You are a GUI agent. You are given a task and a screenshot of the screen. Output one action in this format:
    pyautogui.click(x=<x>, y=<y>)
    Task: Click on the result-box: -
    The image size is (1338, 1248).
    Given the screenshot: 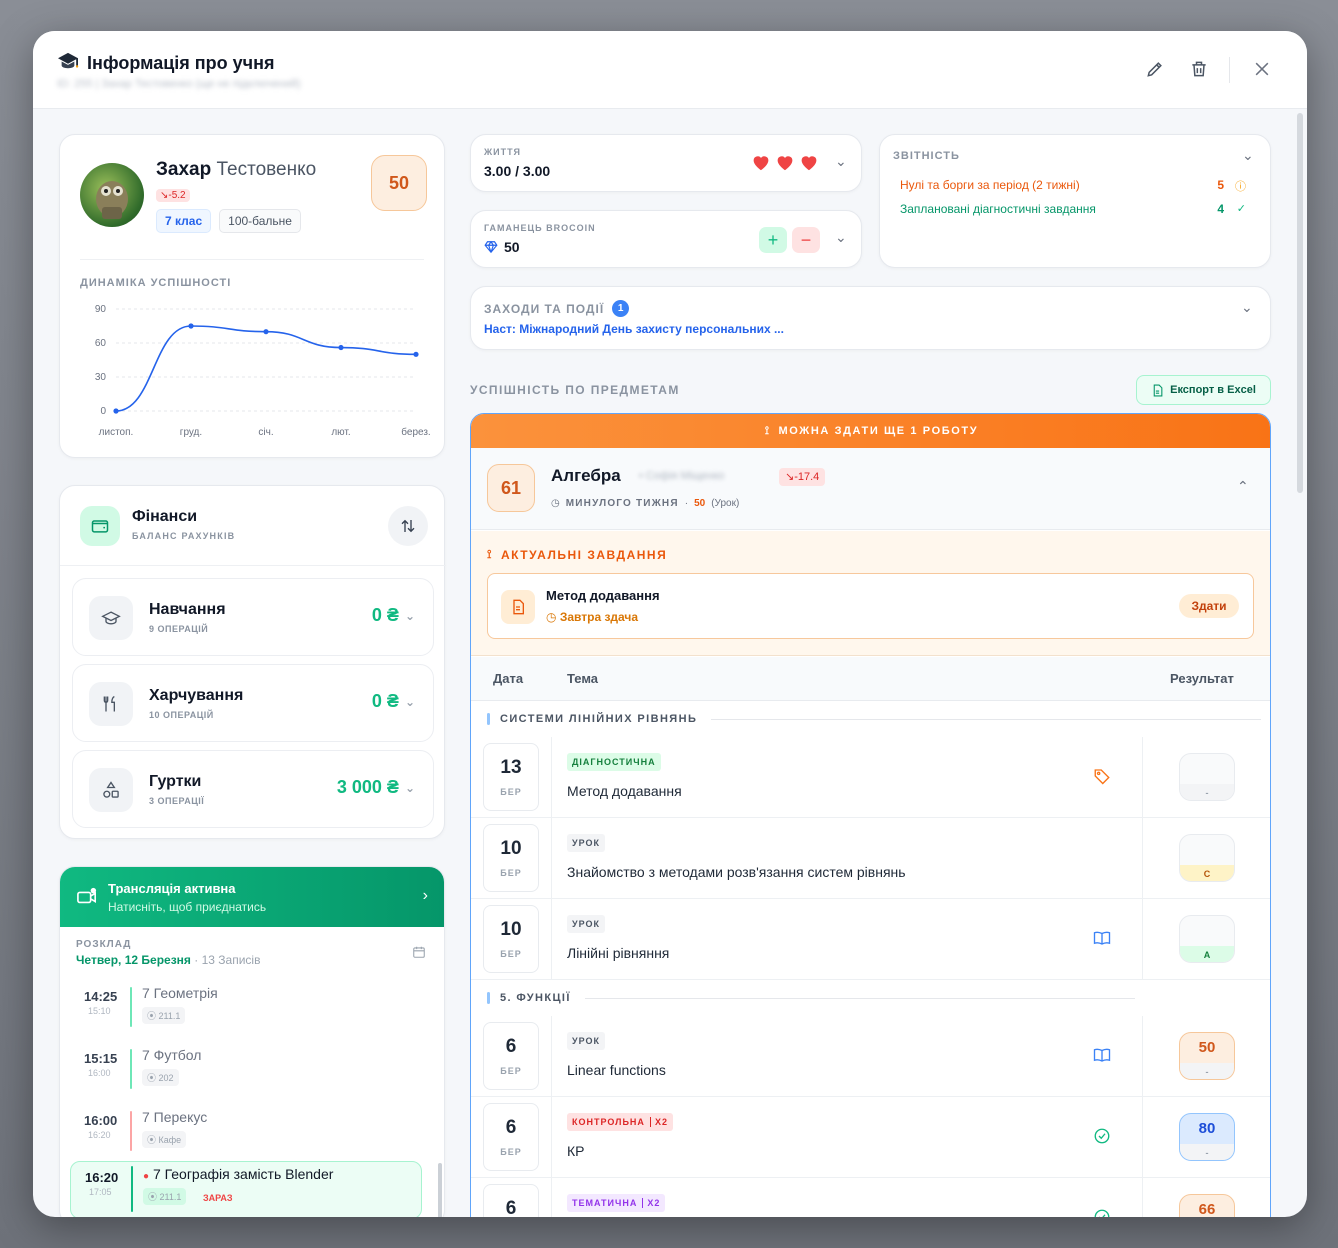 What is the action you would take?
    pyautogui.click(x=1207, y=777)
    